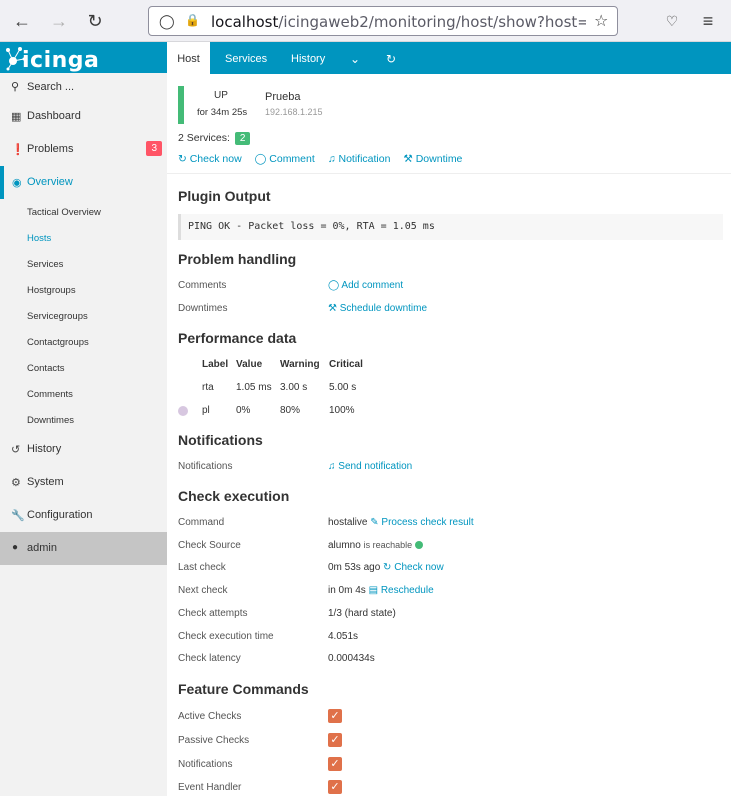  Describe the element at coordinates (83, 394) in the screenshot. I see `sidebar-subitem-comments: Comments` at that location.